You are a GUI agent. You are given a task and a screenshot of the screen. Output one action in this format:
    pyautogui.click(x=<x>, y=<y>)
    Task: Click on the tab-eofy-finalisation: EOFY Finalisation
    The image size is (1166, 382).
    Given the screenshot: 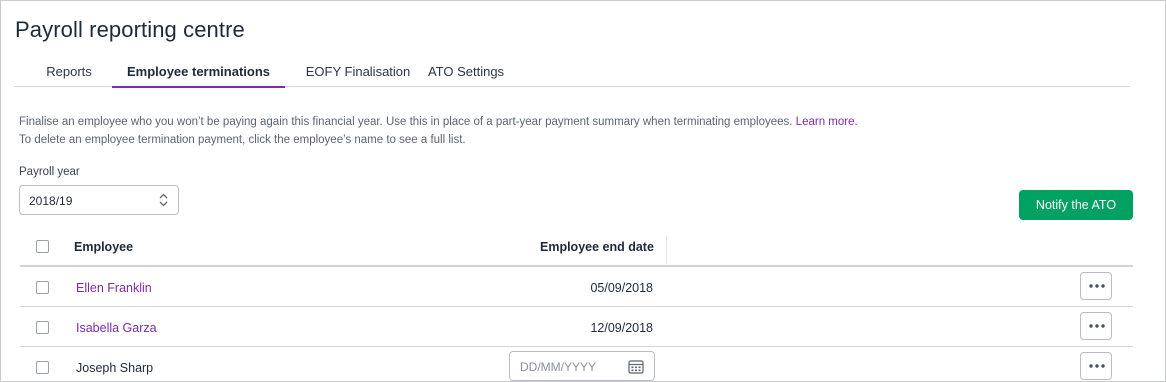 What is the action you would take?
    pyautogui.click(x=358, y=71)
    